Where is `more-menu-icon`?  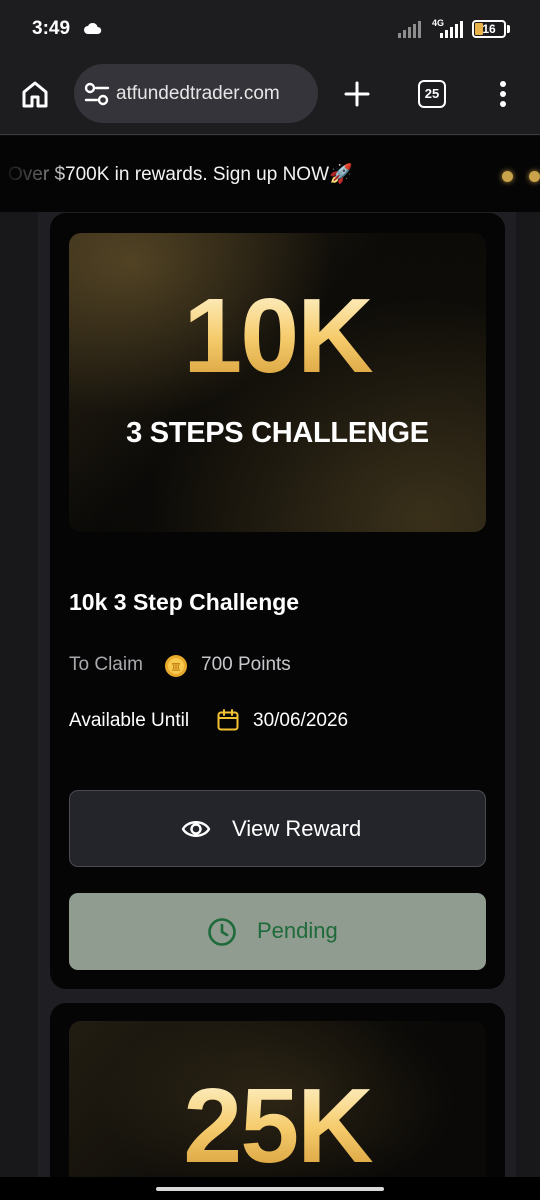 more-menu-icon is located at coordinates (503, 94).